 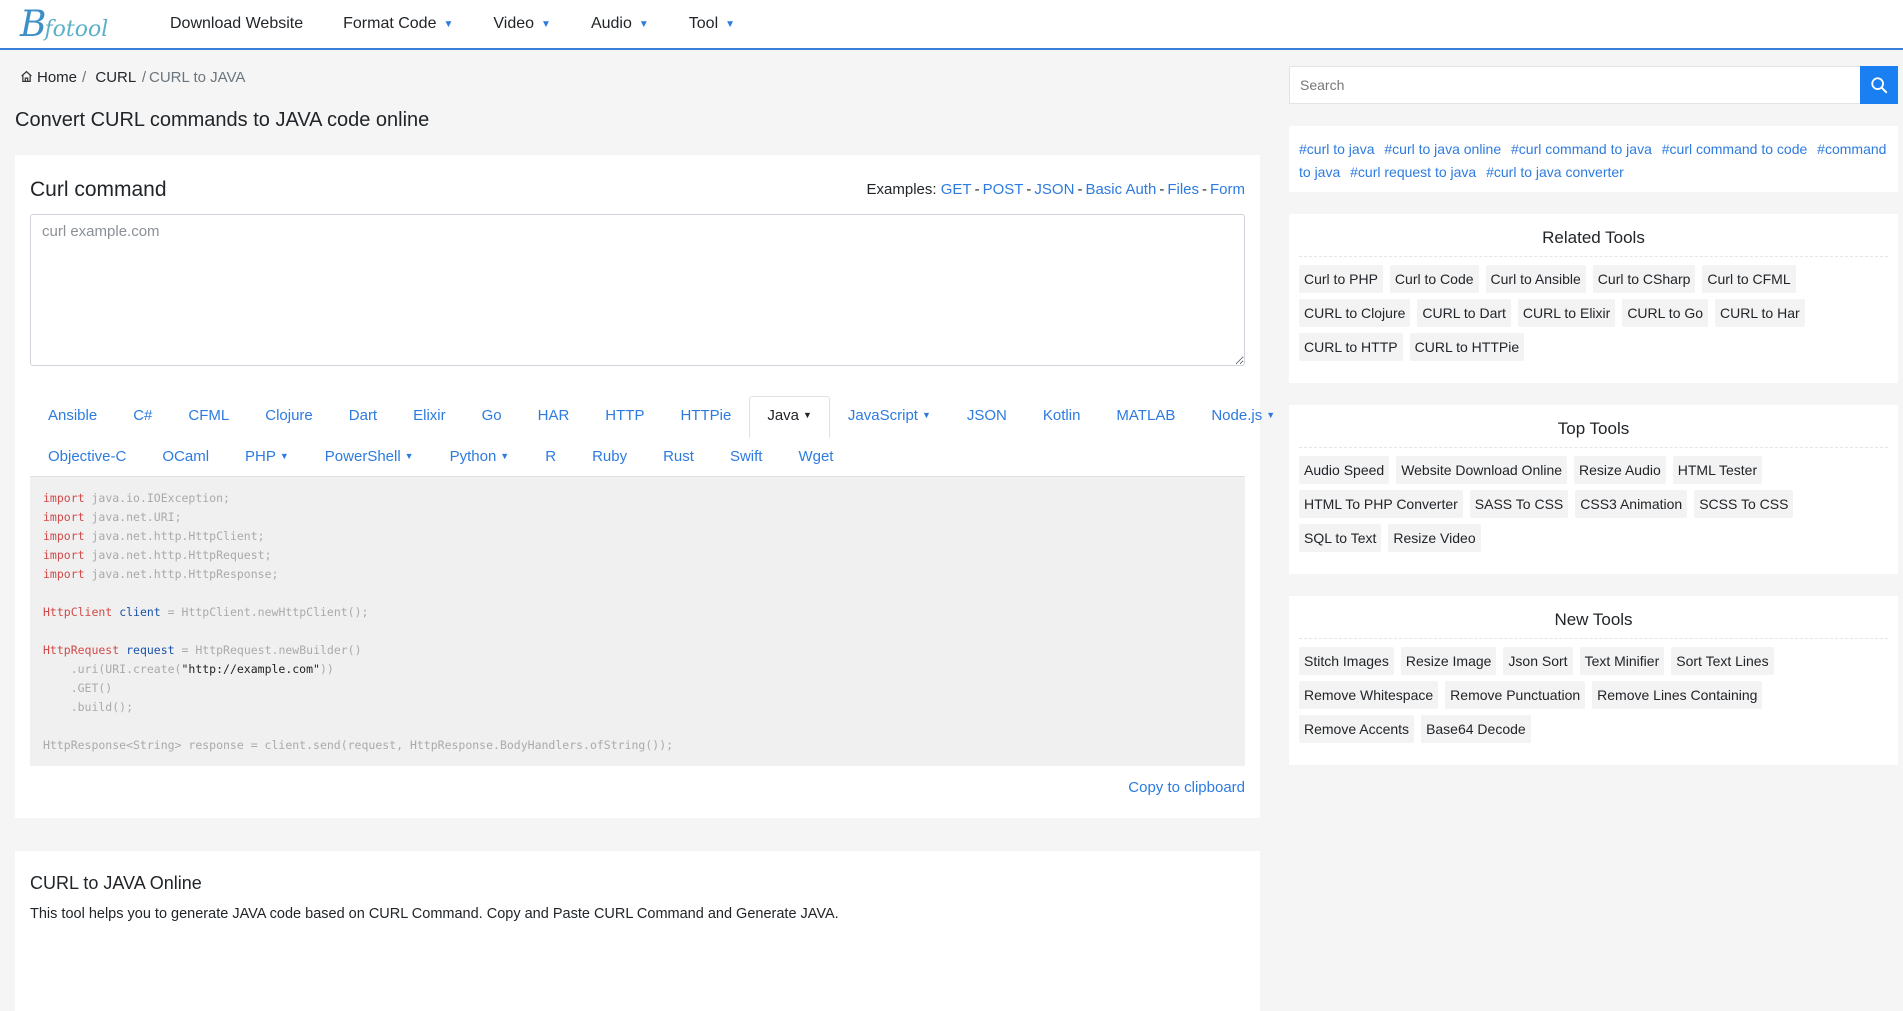 What do you see at coordinates (815, 456) in the screenshot?
I see `tab-wget: Wget` at bounding box center [815, 456].